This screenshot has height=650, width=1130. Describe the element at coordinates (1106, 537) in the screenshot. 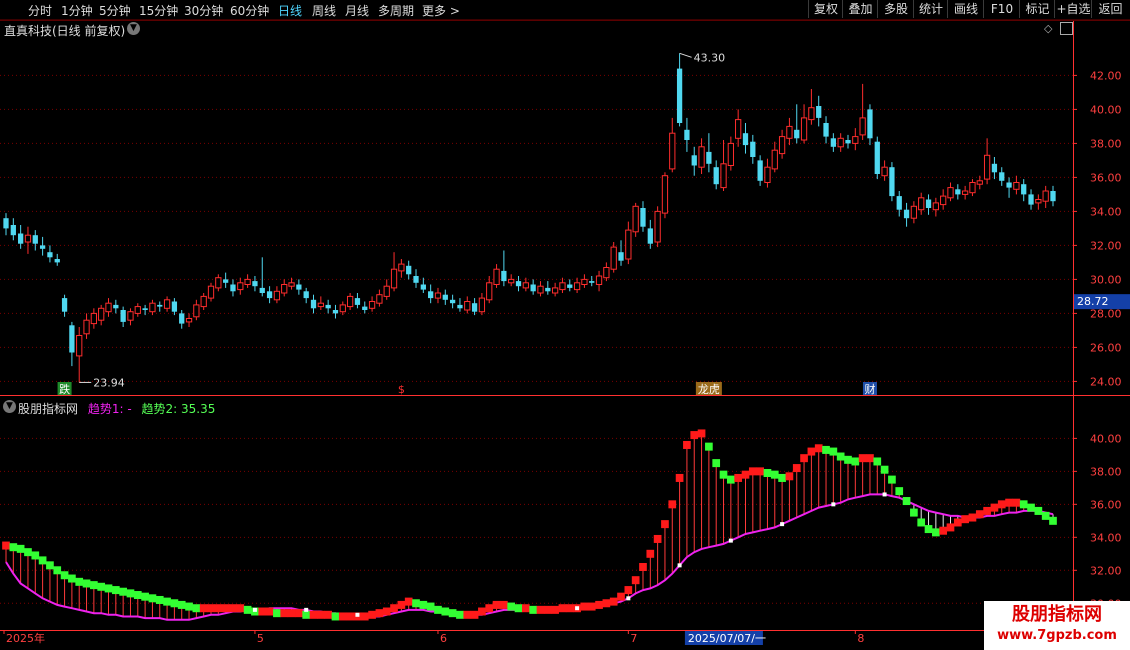

I see `y-tick-label: 34.00` at that location.